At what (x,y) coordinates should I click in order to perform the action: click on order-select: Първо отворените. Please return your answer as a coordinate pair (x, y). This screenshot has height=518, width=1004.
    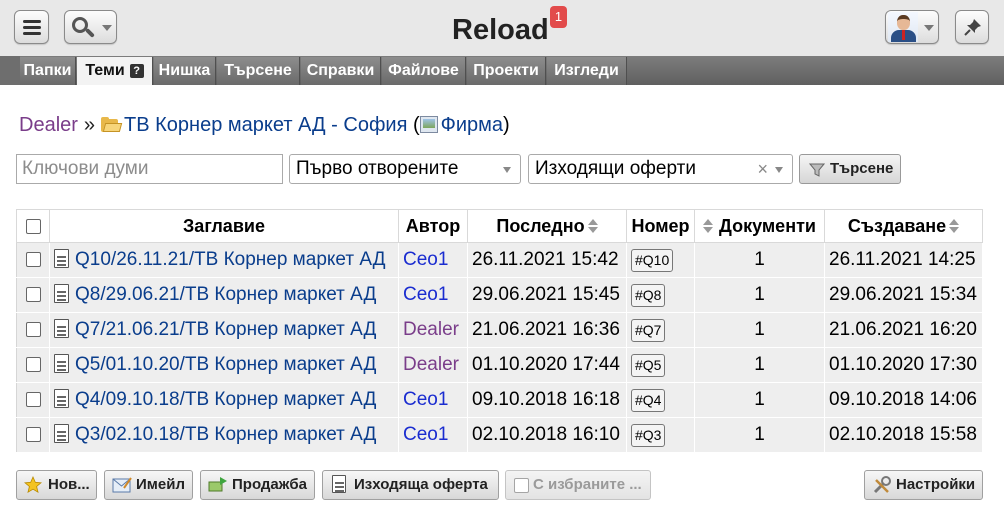
    Looking at the image, I should click on (405, 169).